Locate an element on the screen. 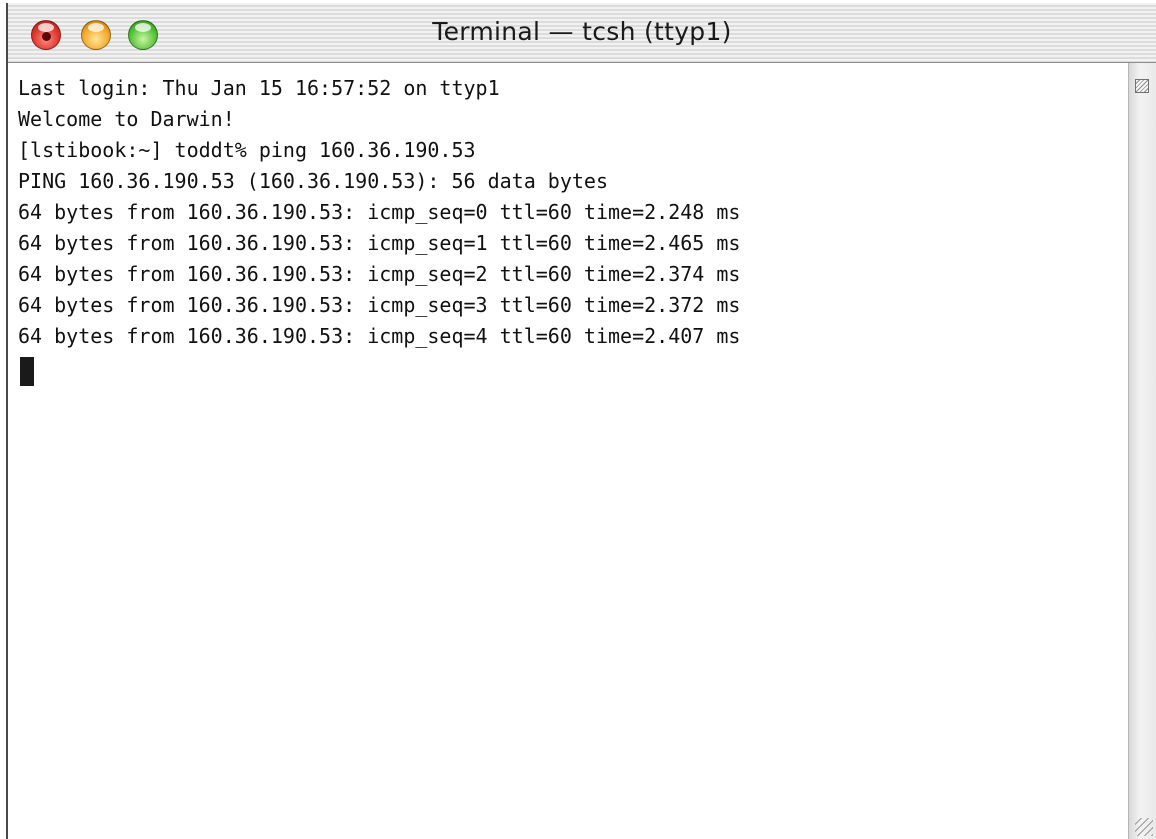  title-bar: Terminal — tcsh (ttyp1) is located at coordinates (582, 33).